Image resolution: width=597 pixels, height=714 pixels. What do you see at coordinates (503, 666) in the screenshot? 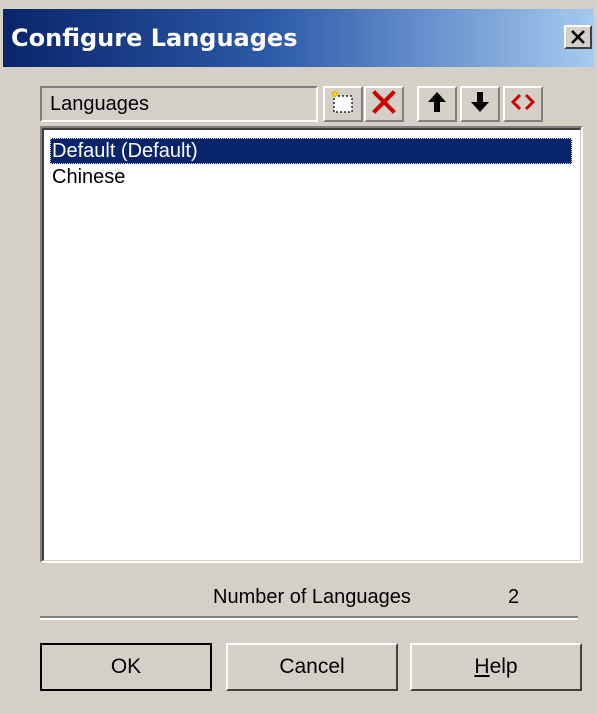
I see `help-label-rest: elp` at bounding box center [503, 666].